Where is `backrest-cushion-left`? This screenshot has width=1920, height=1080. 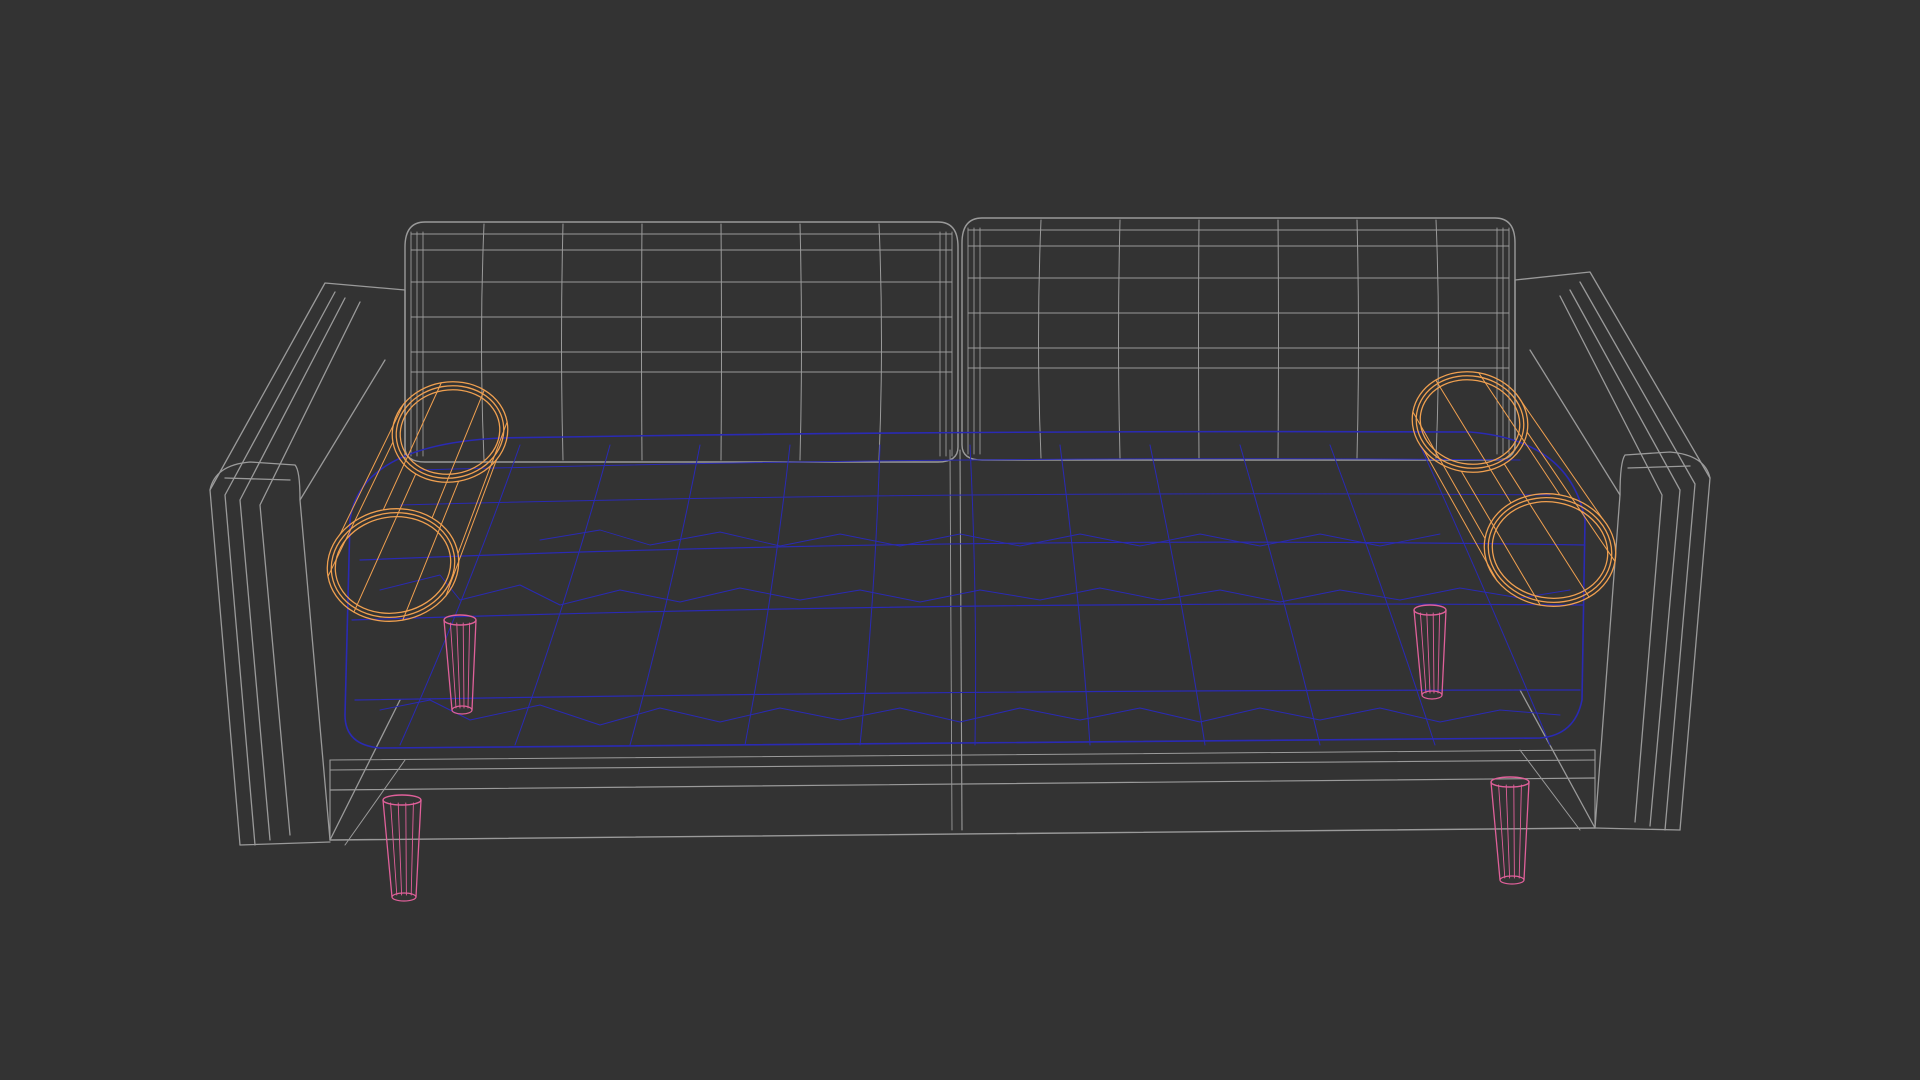
backrest-cushion-left is located at coordinates (681, 342).